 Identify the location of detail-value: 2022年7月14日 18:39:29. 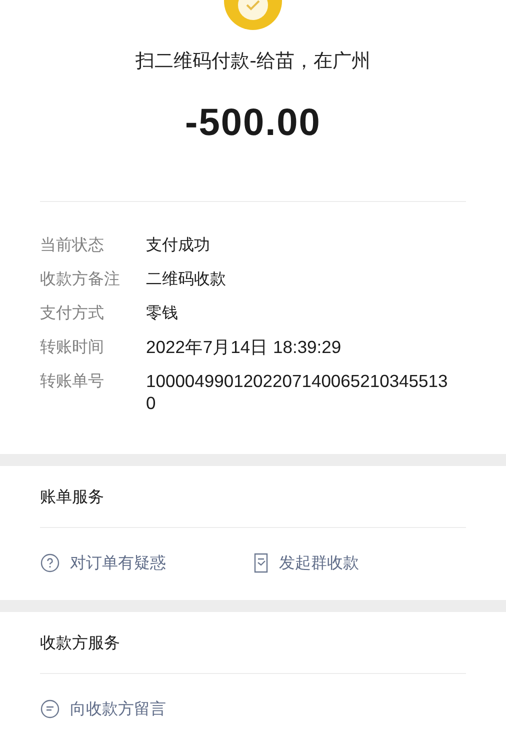
(244, 347).